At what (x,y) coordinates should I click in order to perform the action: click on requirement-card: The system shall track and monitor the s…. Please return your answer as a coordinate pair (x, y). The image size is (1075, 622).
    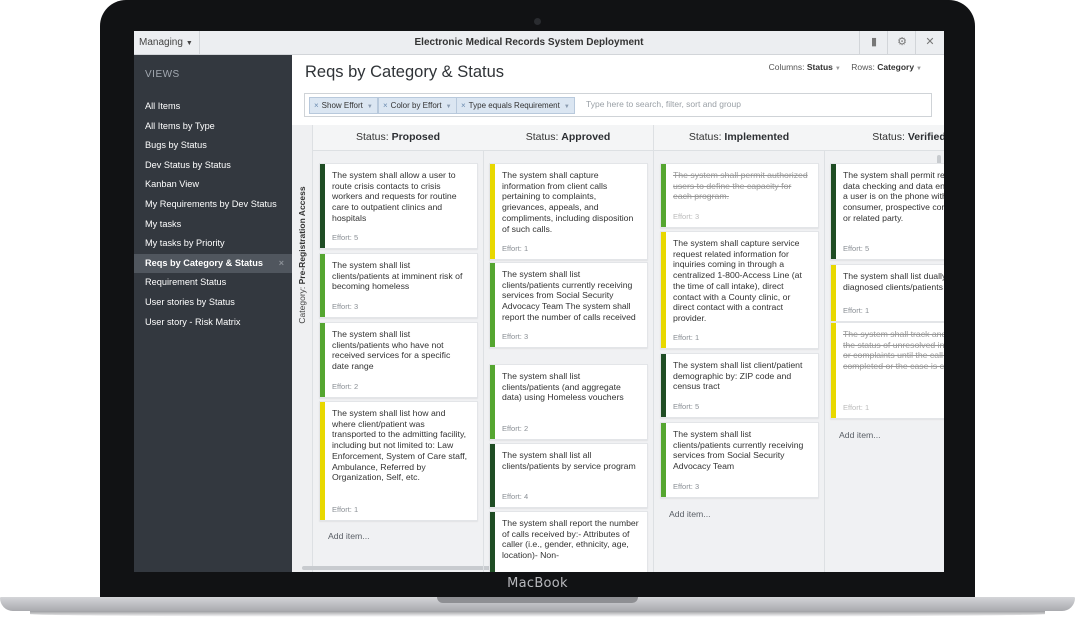
    Looking at the image, I should click on (887, 370).